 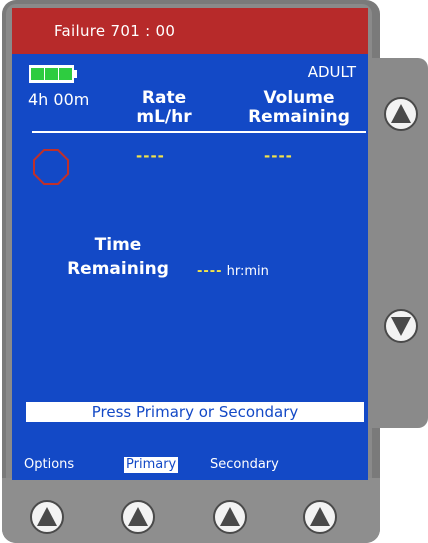 What do you see at coordinates (118, 269) in the screenshot?
I see `time-remaining-line2: Remaining` at bounding box center [118, 269].